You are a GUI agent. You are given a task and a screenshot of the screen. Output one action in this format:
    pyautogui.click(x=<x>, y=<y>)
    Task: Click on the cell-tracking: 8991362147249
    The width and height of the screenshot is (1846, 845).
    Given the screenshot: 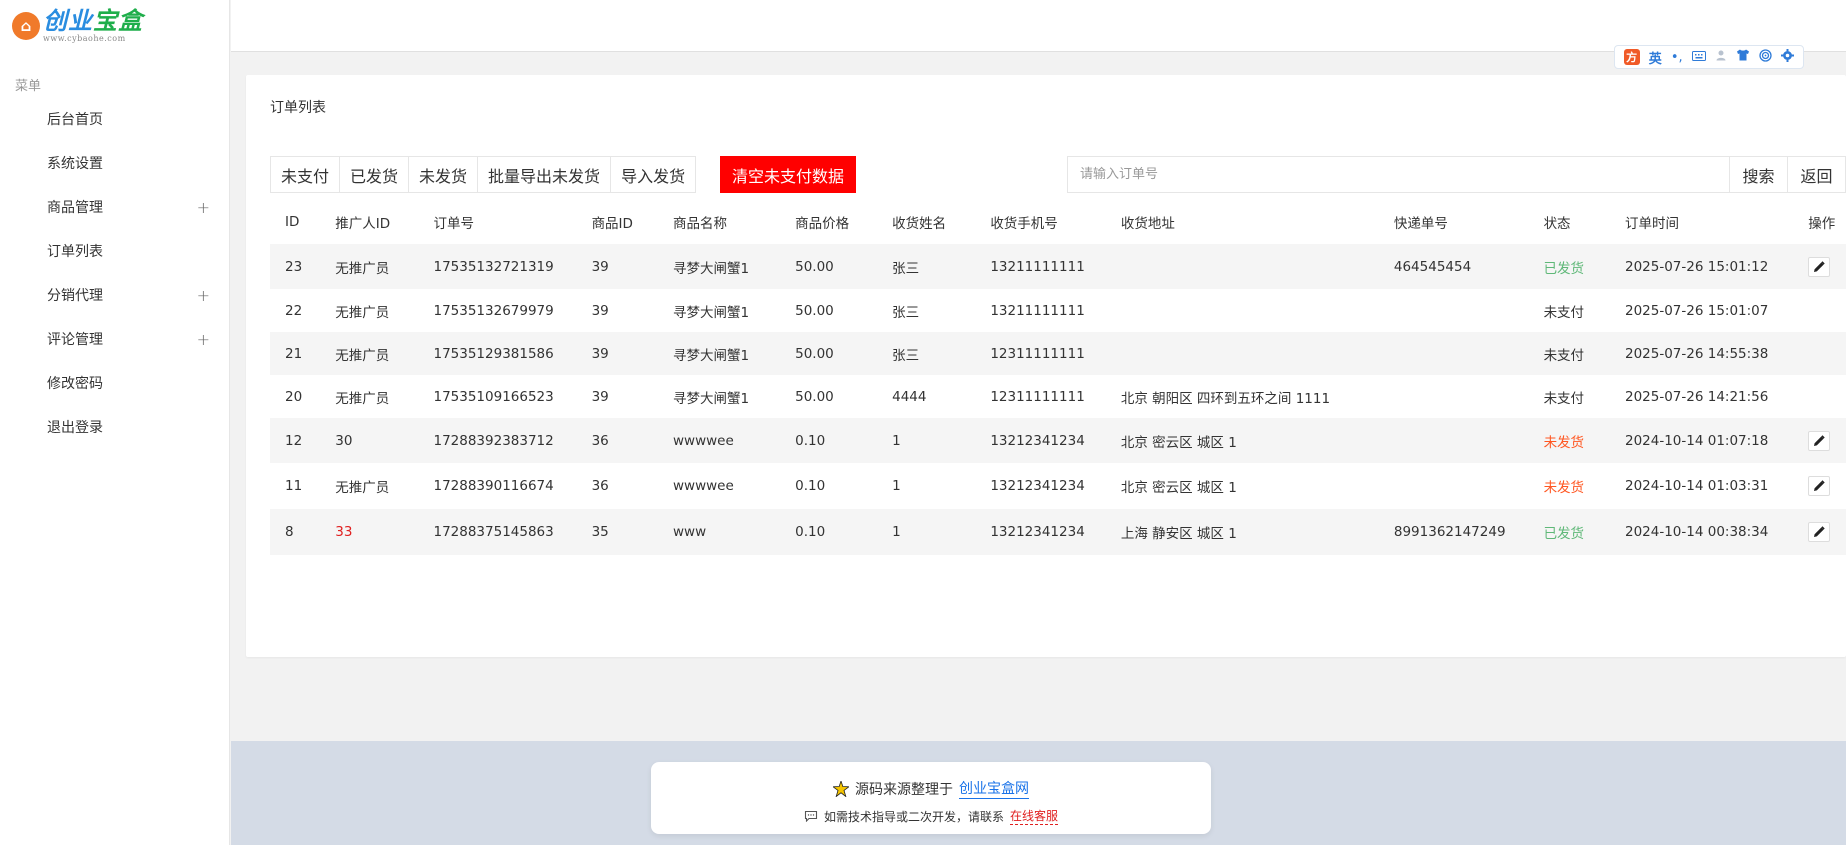 What is the action you would take?
    pyautogui.click(x=1449, y=532)
    